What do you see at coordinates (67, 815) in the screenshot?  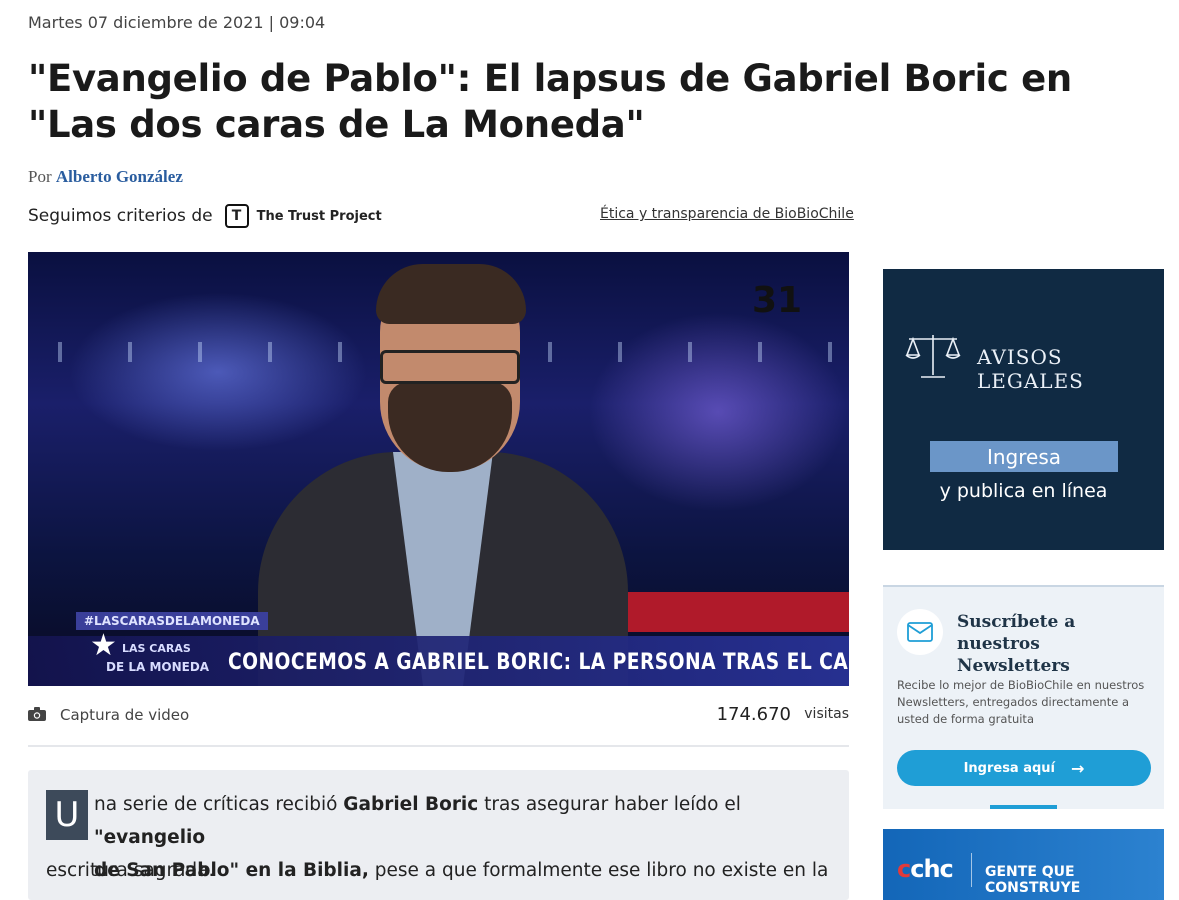 I see `dropcap: U` at bounding box center [67, 815].